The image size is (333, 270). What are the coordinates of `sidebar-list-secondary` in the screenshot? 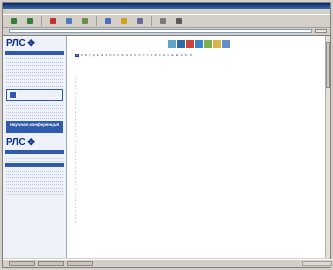 It's located at (34, 111).